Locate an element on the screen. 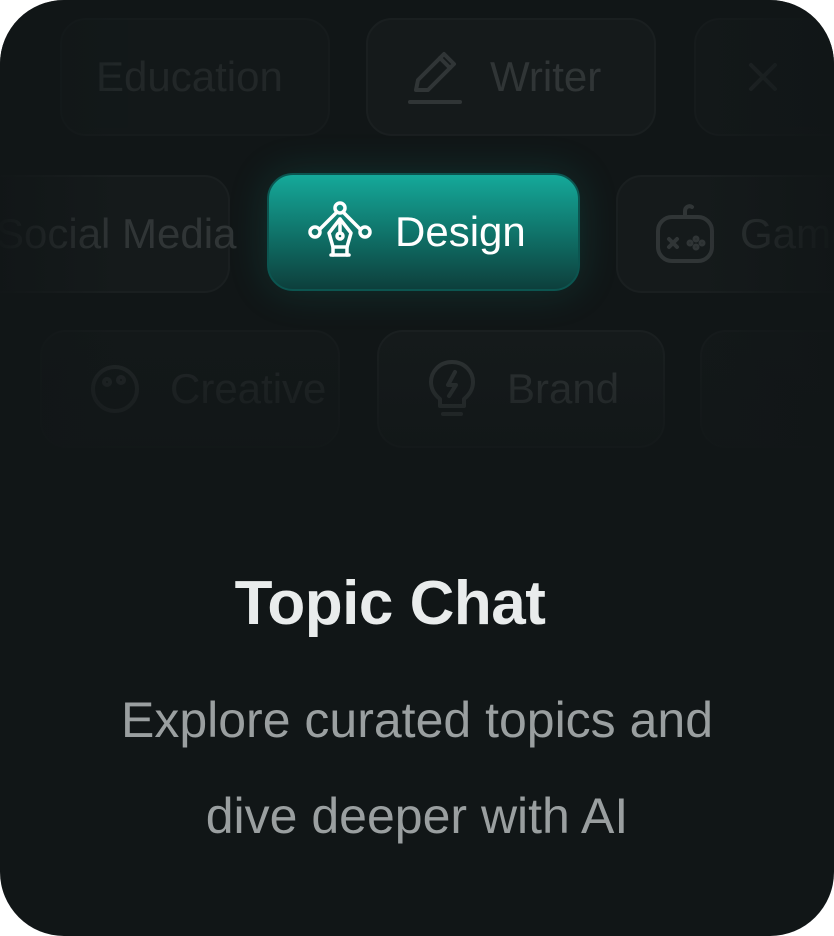  chip-close is located at coordinates (764, 77).